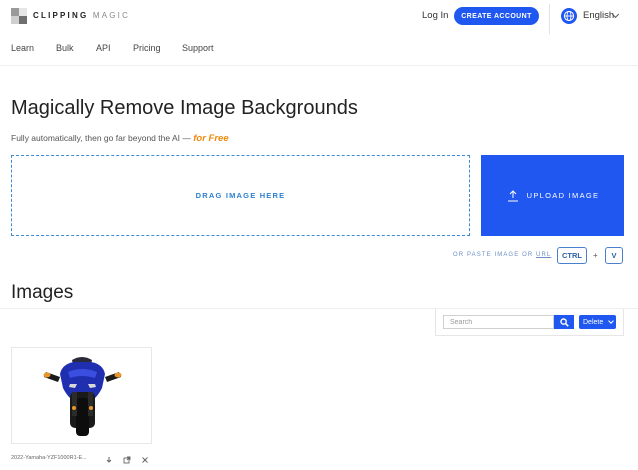  I want to click on nav-item-support: Support, so click(198, 48).